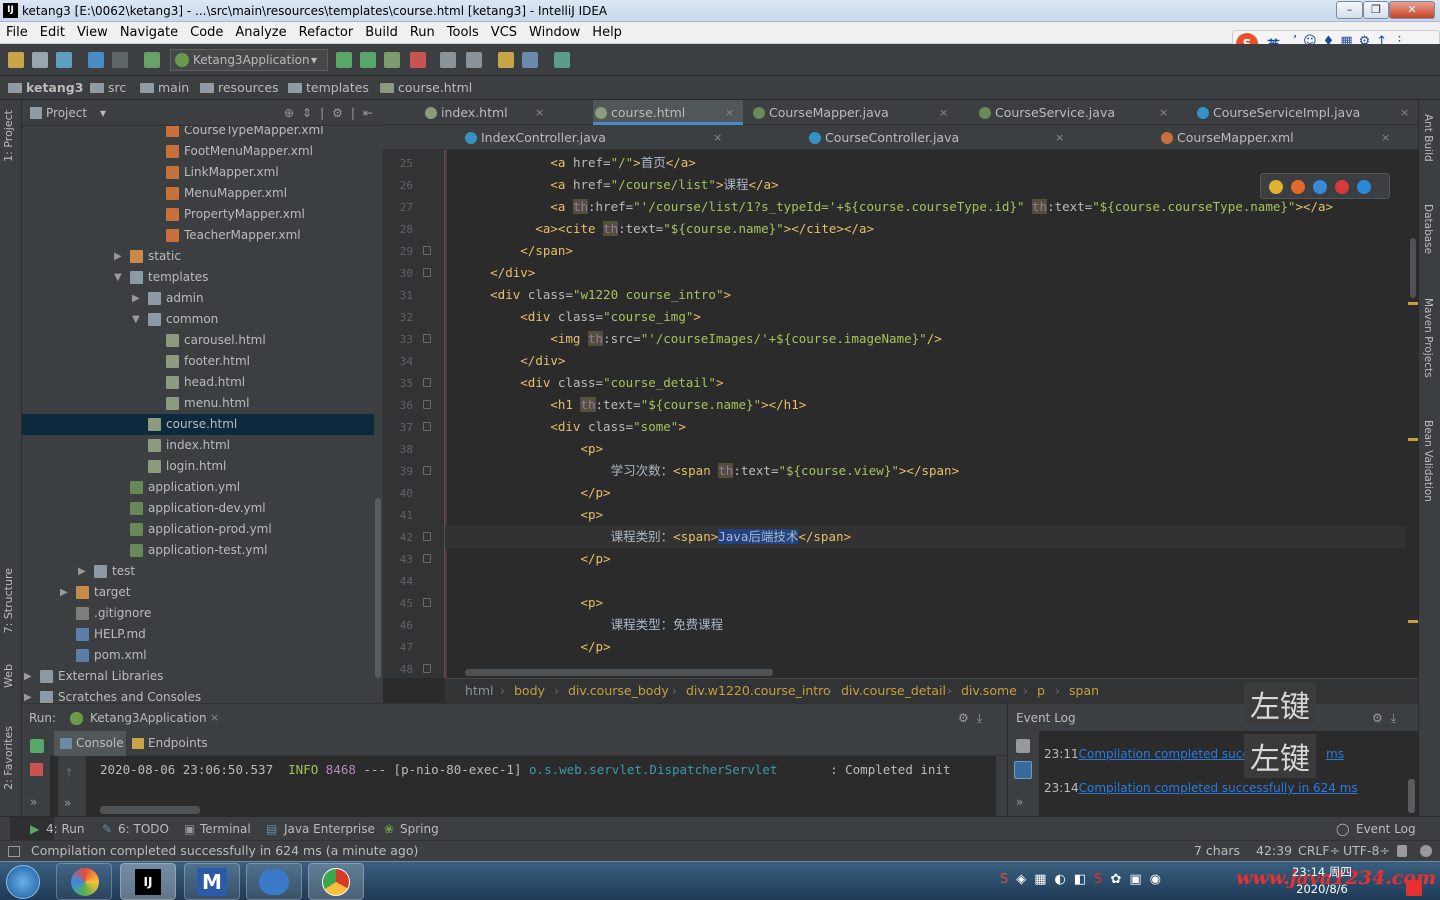 Image resolution: width=1440 pixels, height=900 pixels. I want to click on close-button: ✕, so click(1412, 10).